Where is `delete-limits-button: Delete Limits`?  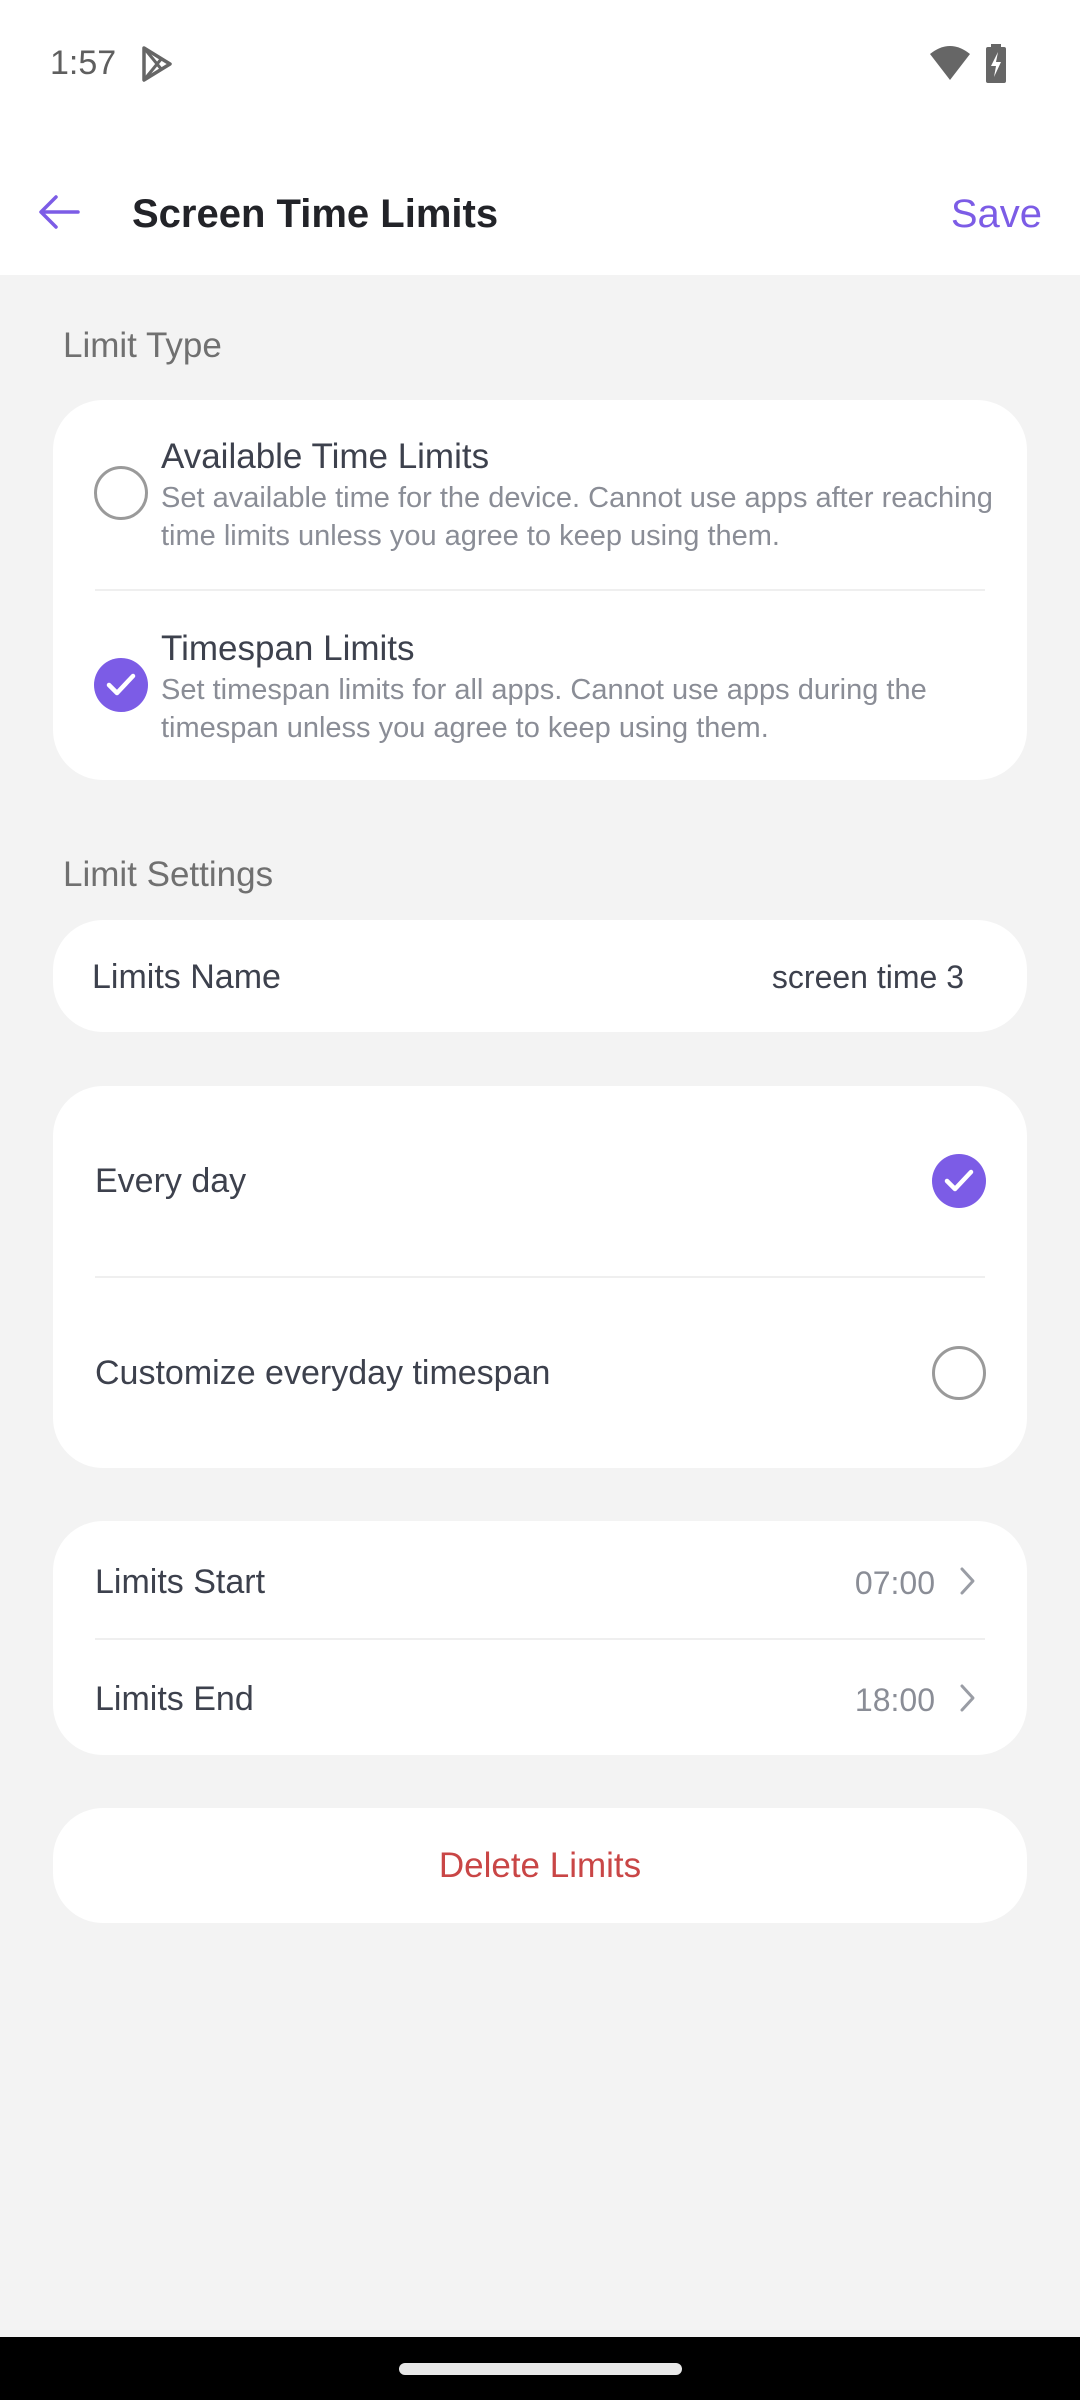
delete-limits-button: Delete Limits is located at coordinates (540, 1866).